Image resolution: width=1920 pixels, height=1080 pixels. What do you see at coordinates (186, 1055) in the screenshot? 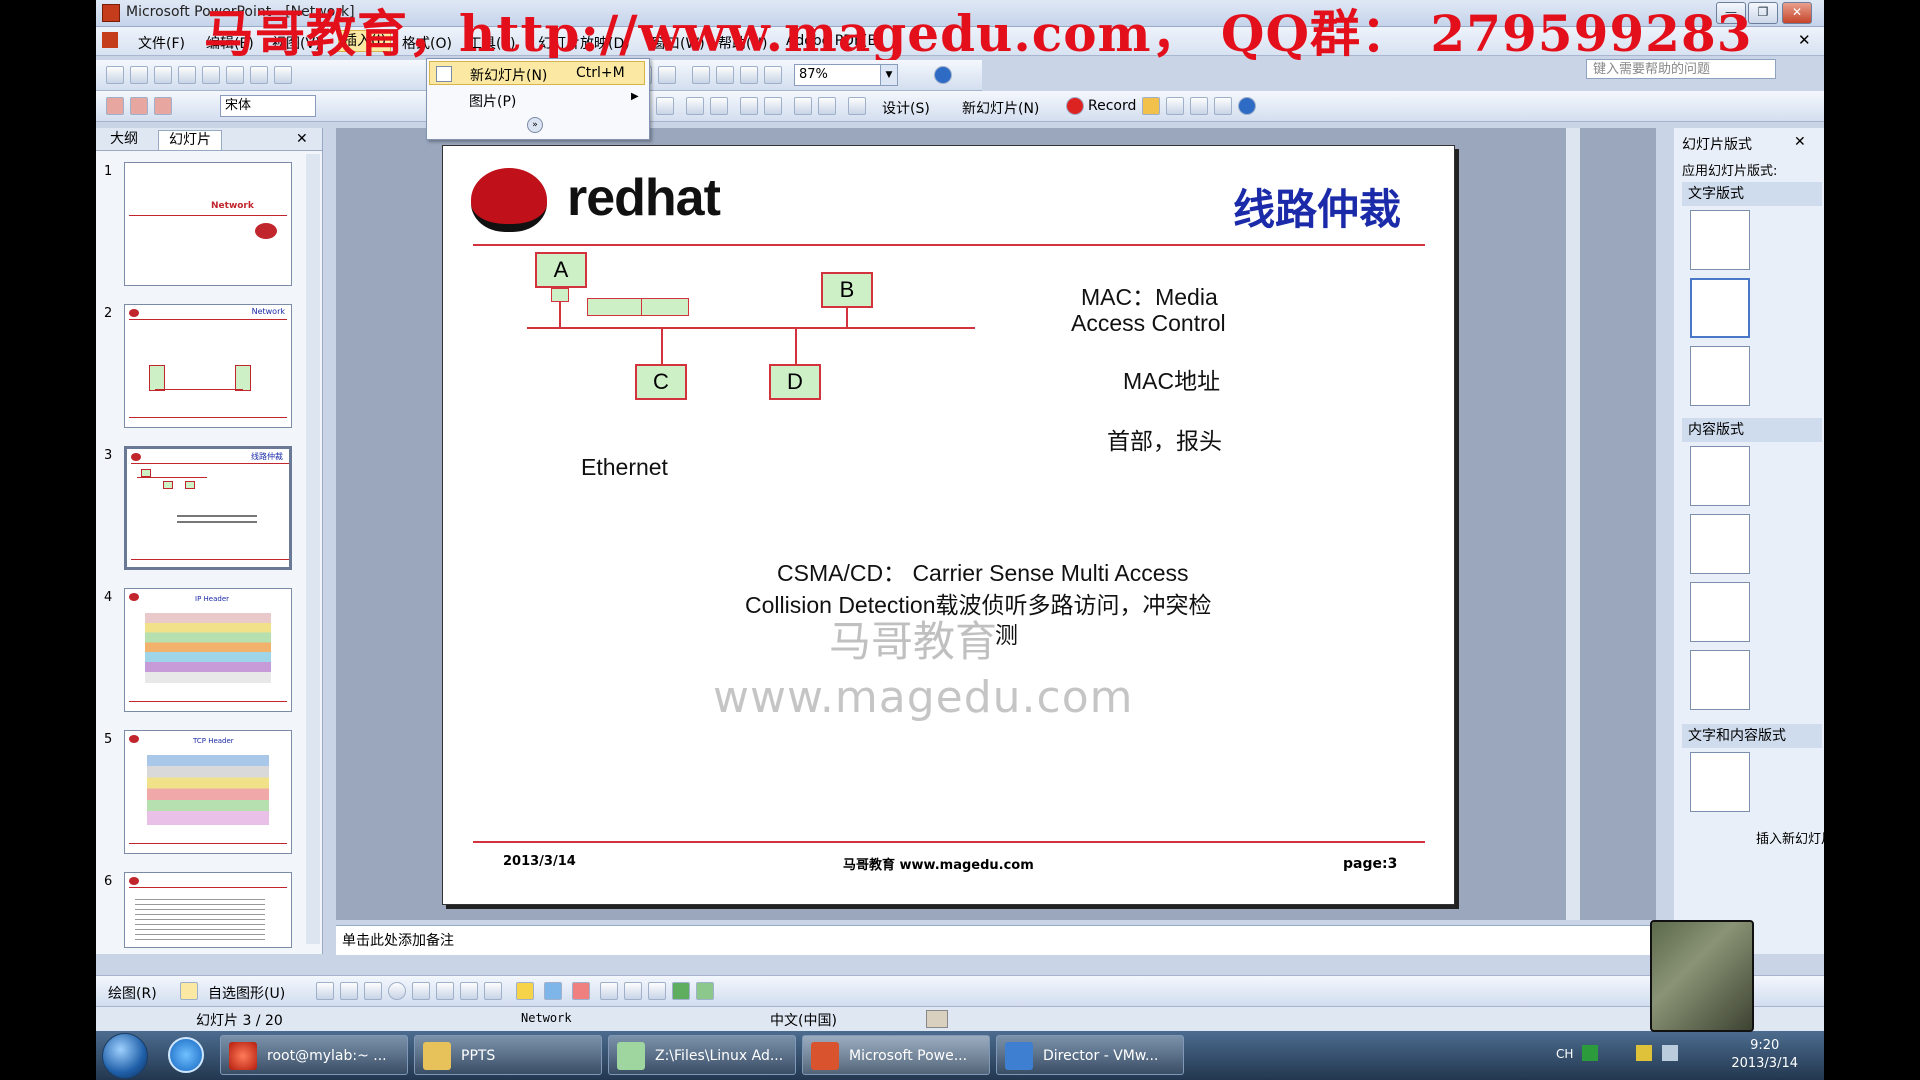
I see `internet-explorer-icon` at bounding box center [186, 1055].